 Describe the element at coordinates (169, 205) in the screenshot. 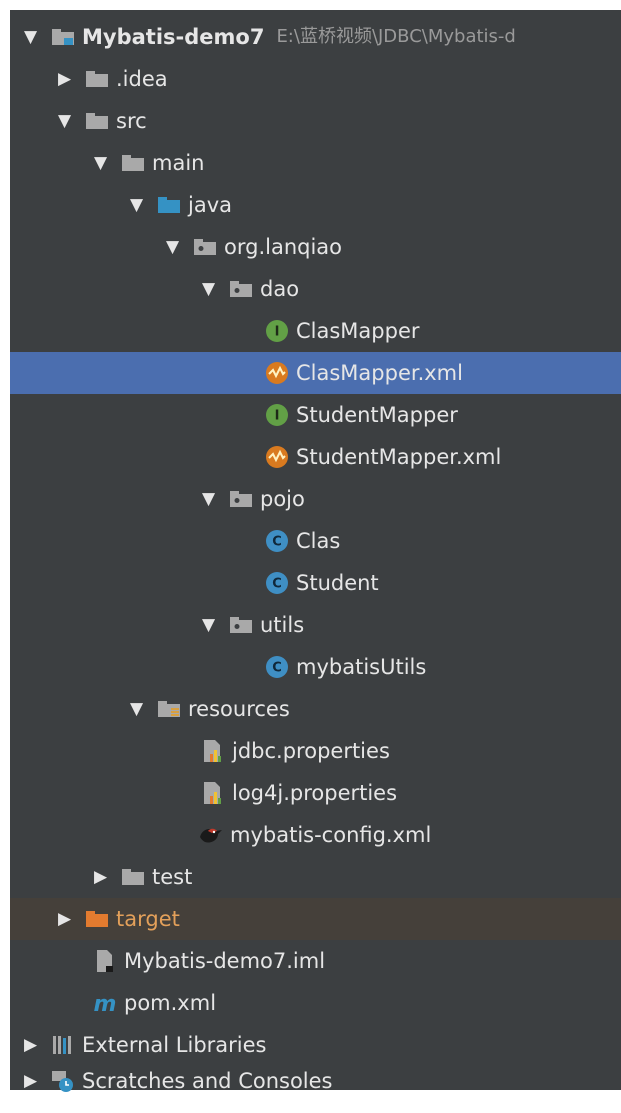

I see `source-folder-icon` at that location.